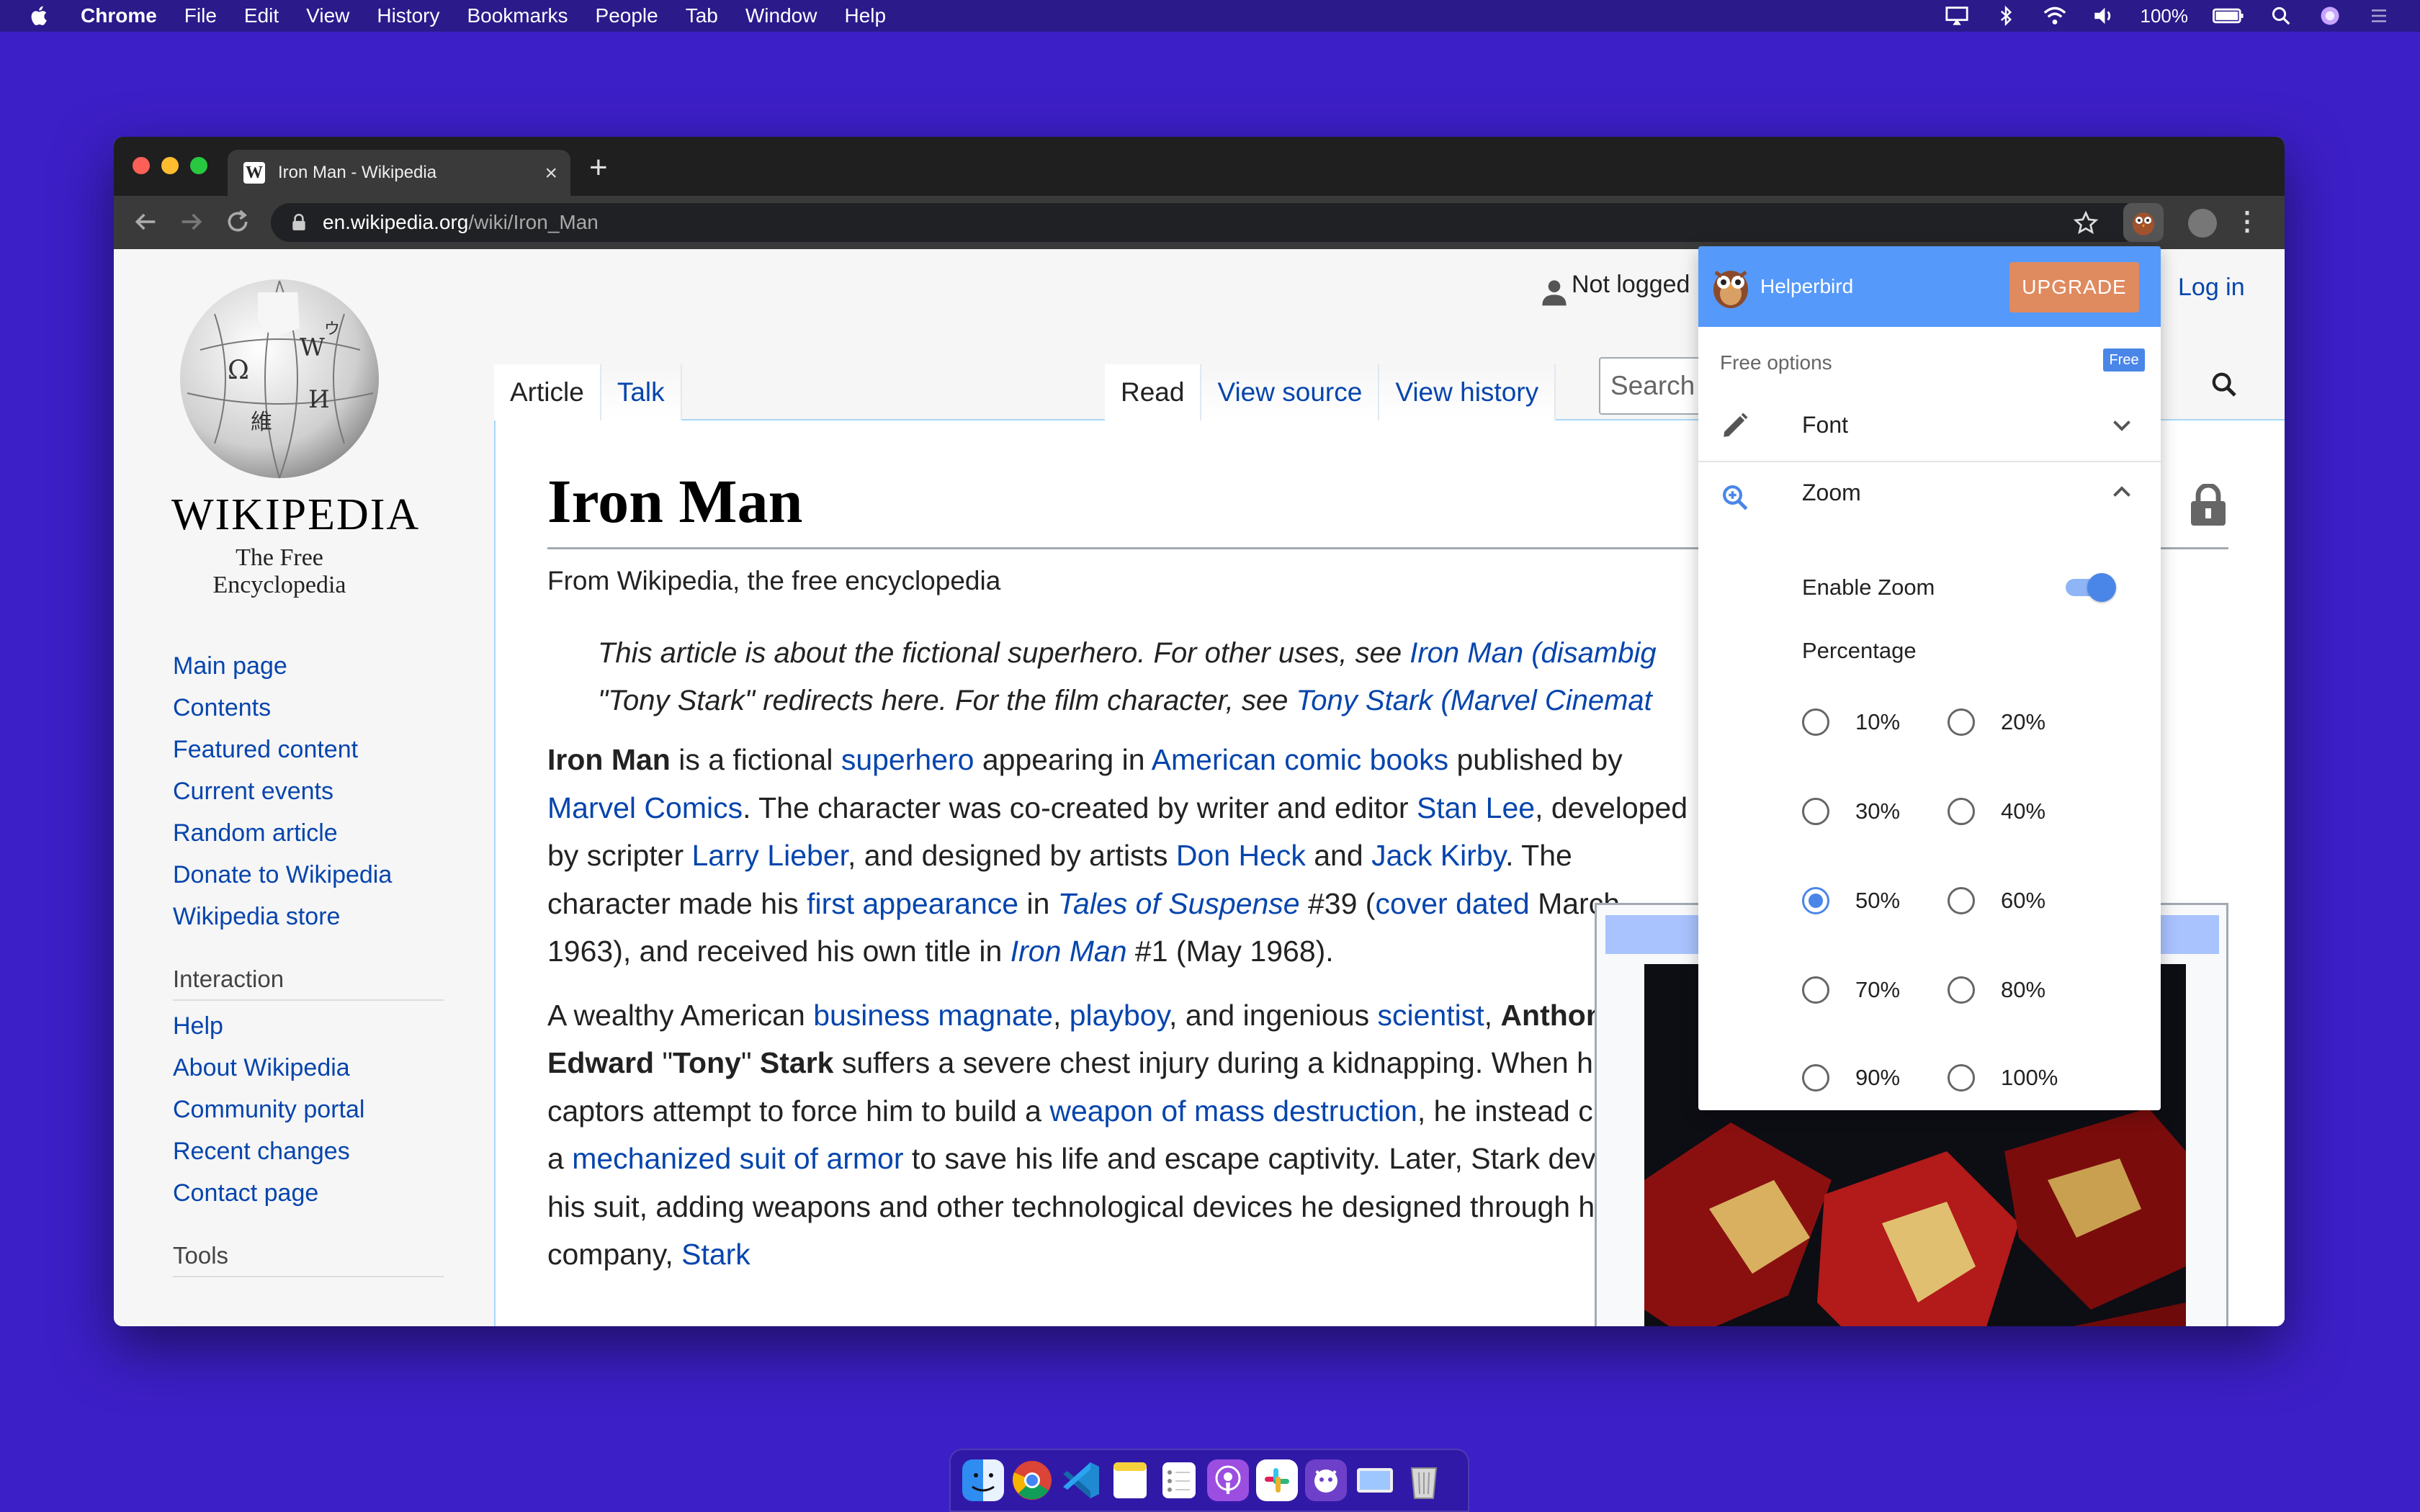 Image resolution: width=2420 pixels, height=1512 pixels. Describe the element at coordinates (1957, 16) in the screenshot. I see `airplay-icon` at that location.